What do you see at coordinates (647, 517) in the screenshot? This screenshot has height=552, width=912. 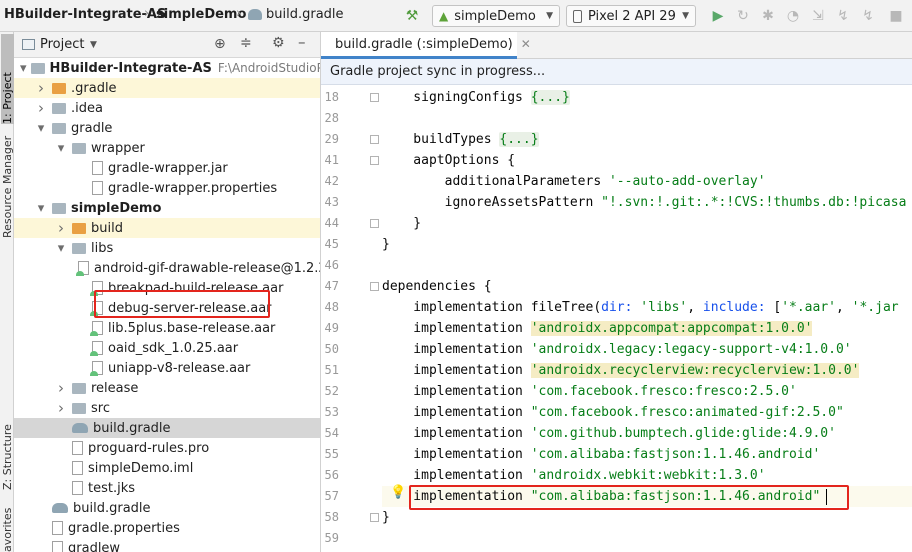 I see `code-line: }` at bounding box center [647, 517].